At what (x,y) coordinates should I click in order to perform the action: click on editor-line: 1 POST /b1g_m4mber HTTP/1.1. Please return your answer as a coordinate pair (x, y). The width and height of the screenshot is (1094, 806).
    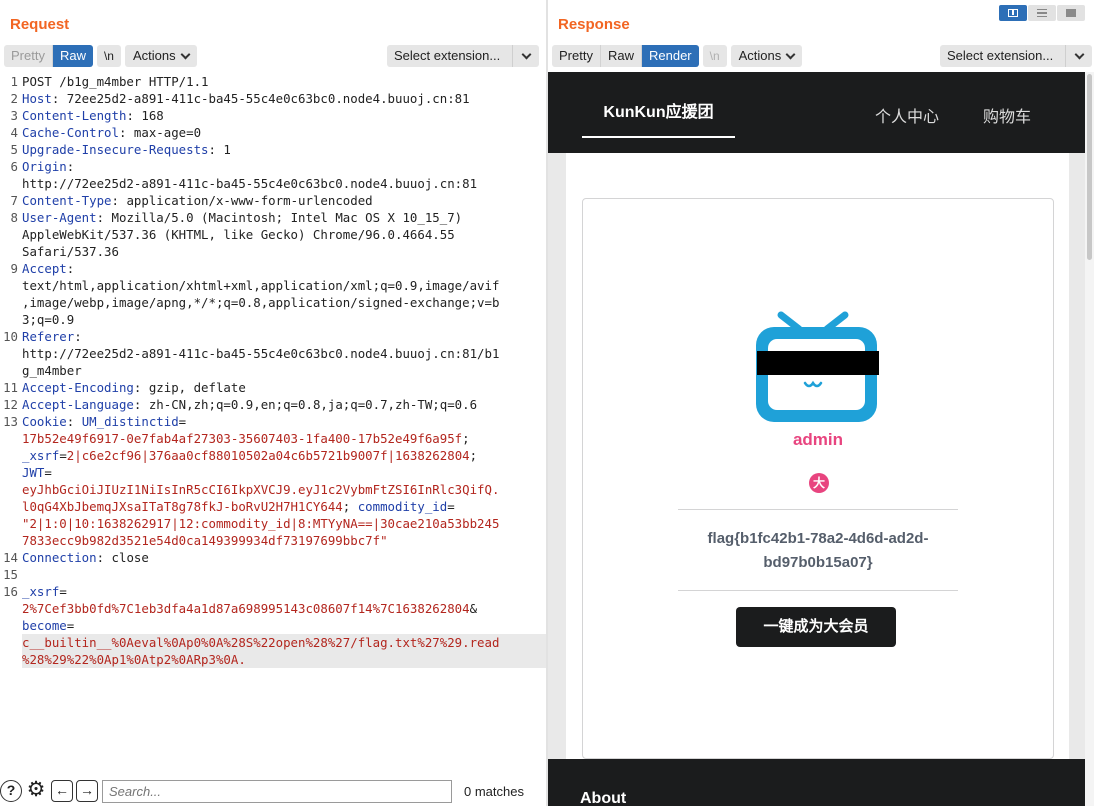
    Looking at the image, I should click on (273, 81).